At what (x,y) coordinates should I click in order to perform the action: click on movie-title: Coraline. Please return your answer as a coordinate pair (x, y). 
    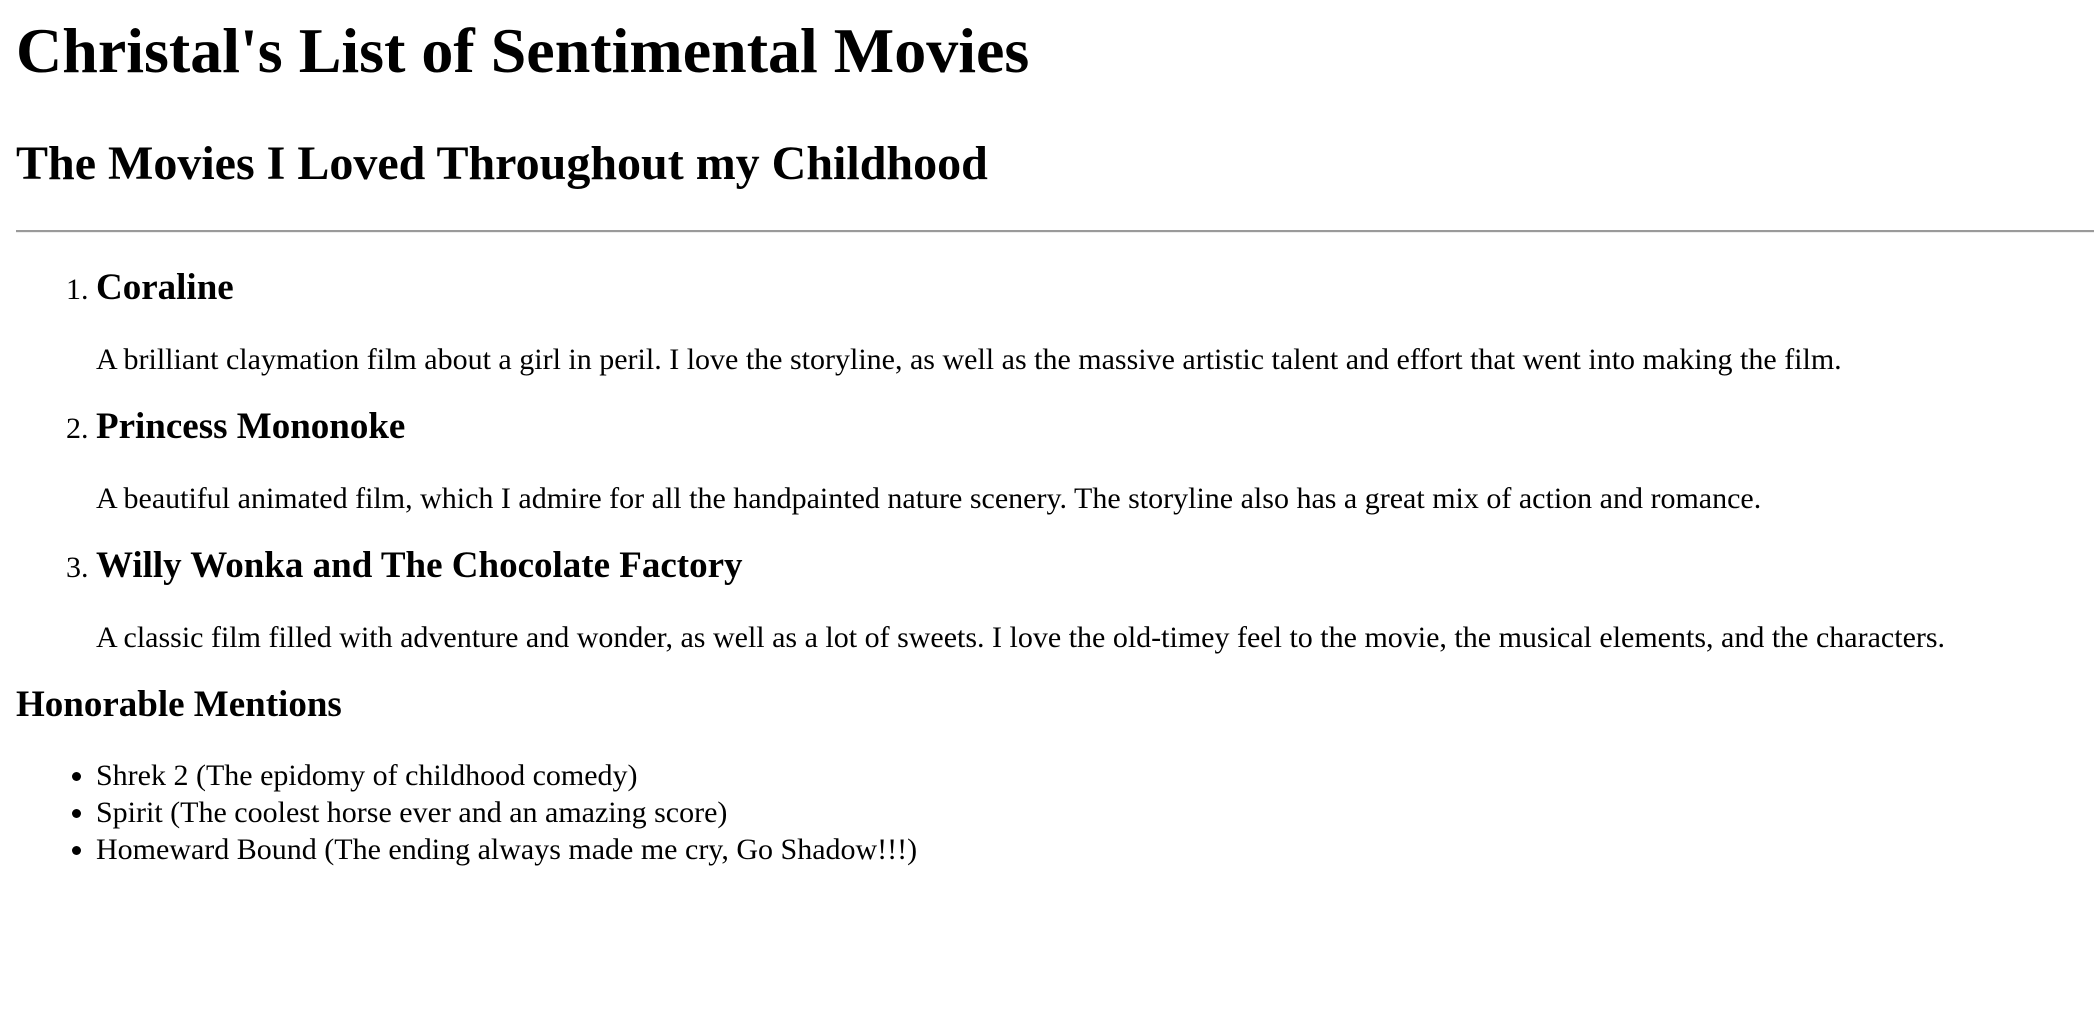
    Looking at the image, I should click on (165, 287).